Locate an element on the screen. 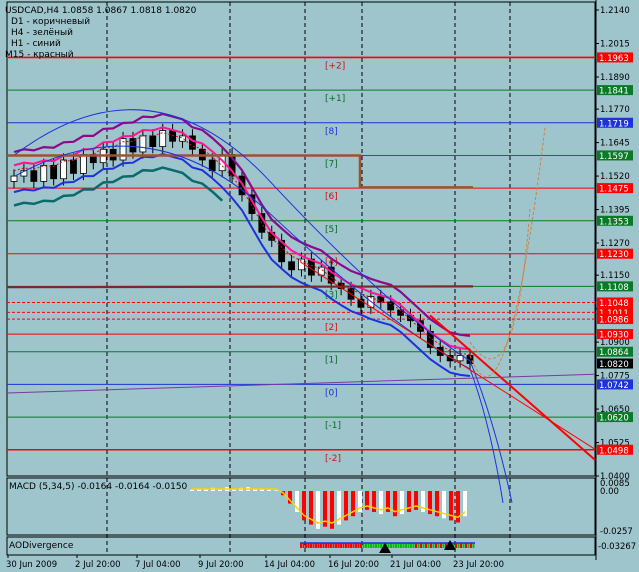  price-tick-label: 1.1645 is located at coordinates (615, 144).